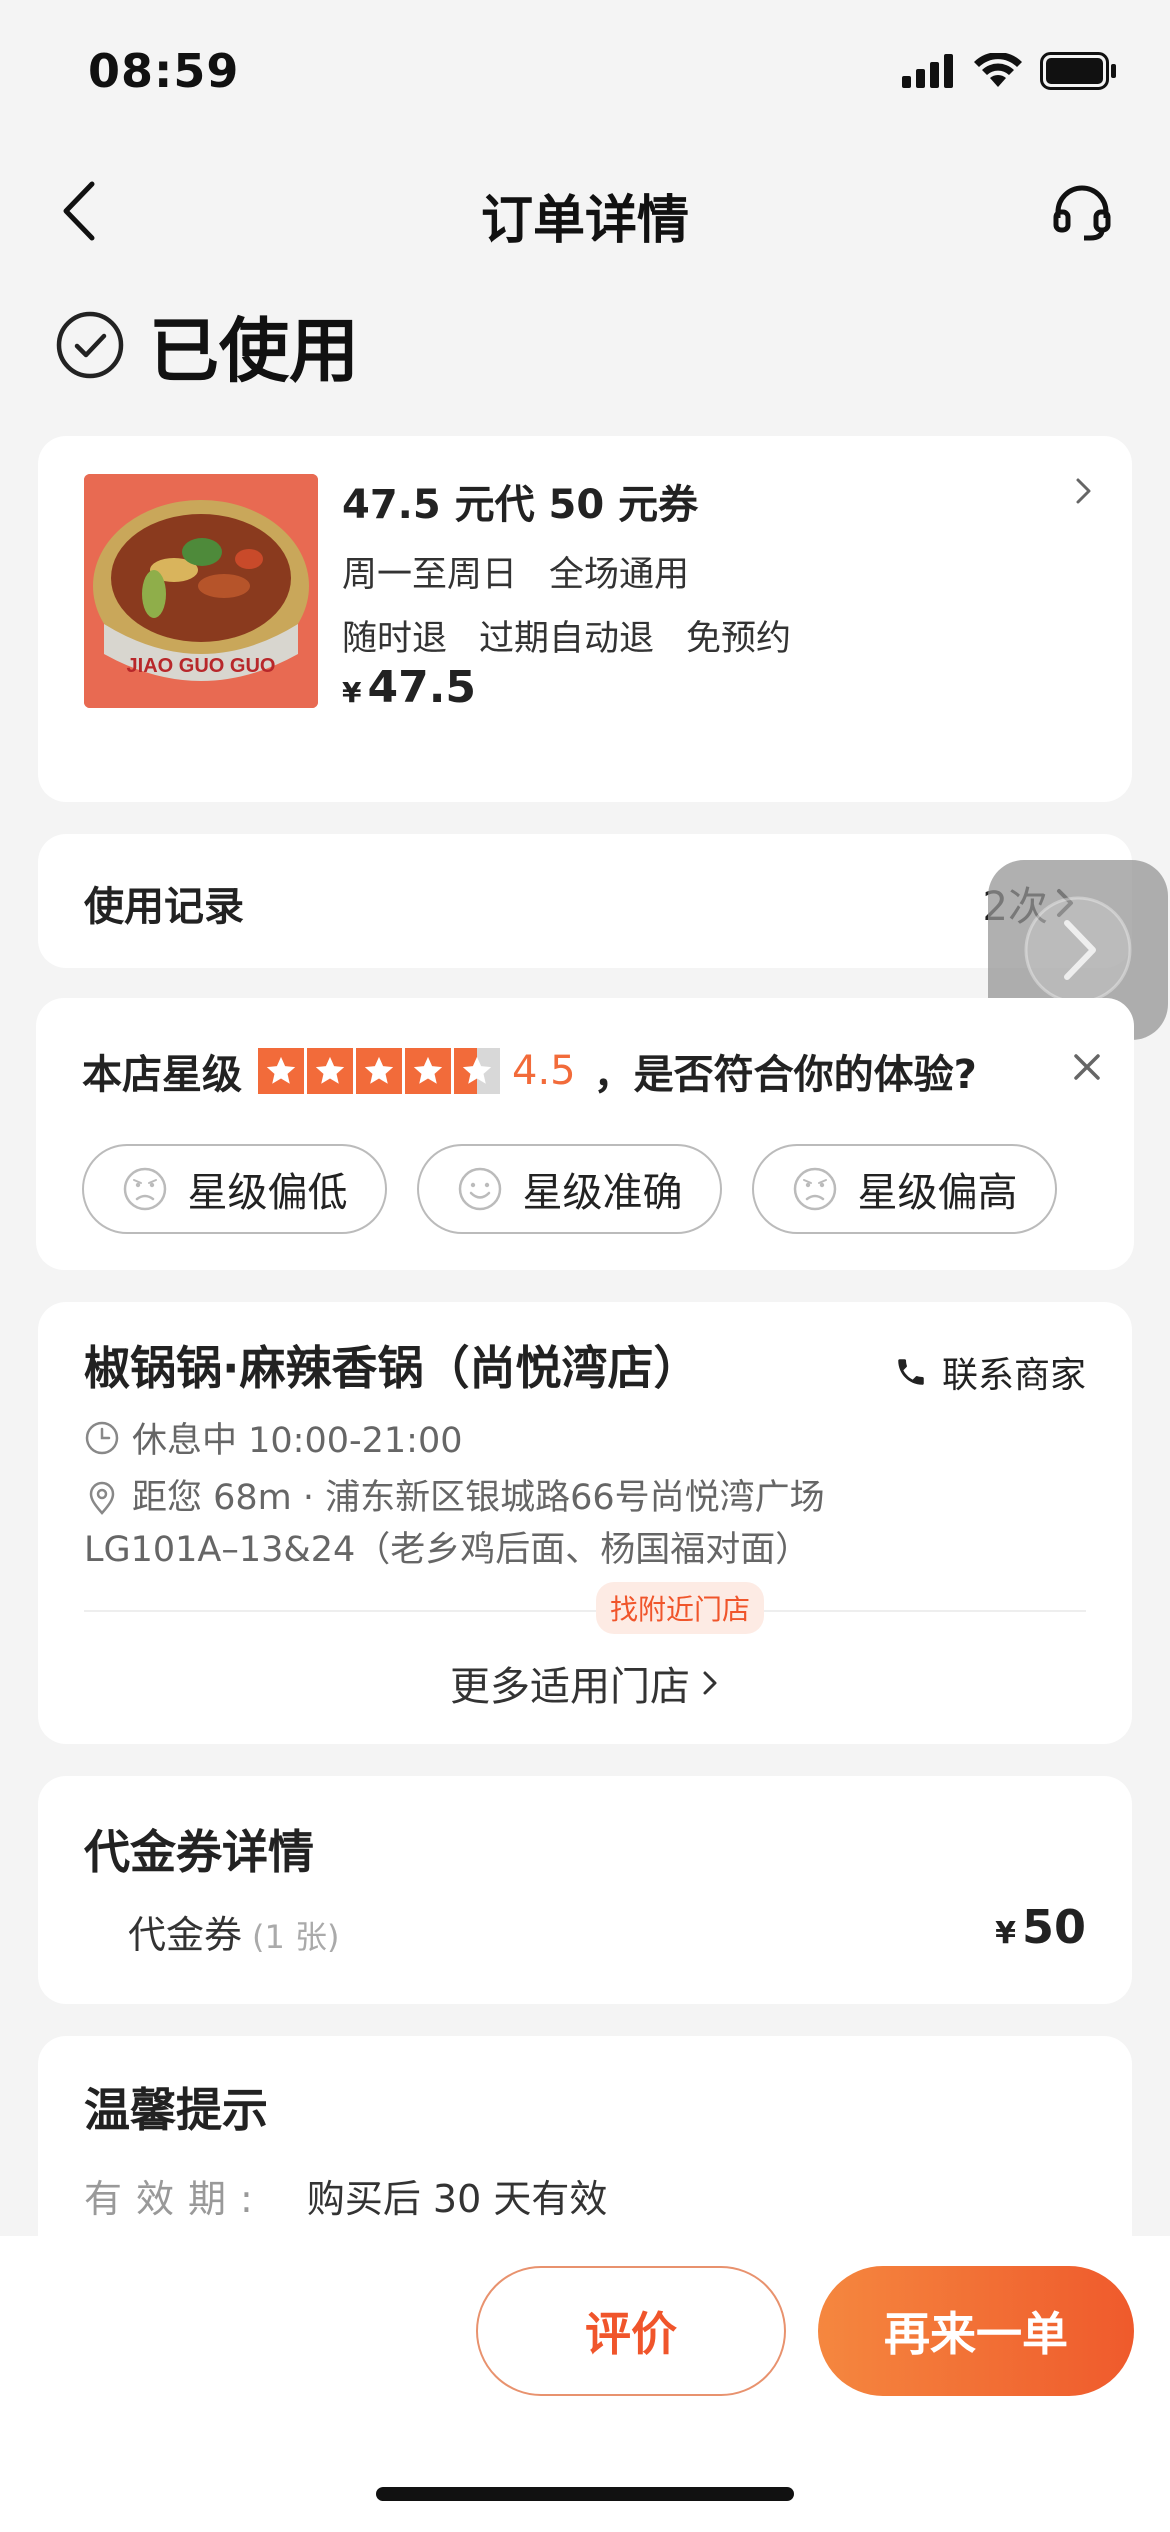  What do you see at coordinates (585, 1611) in the screenshot?
I see `divider` at bounding box center [585, 1611].